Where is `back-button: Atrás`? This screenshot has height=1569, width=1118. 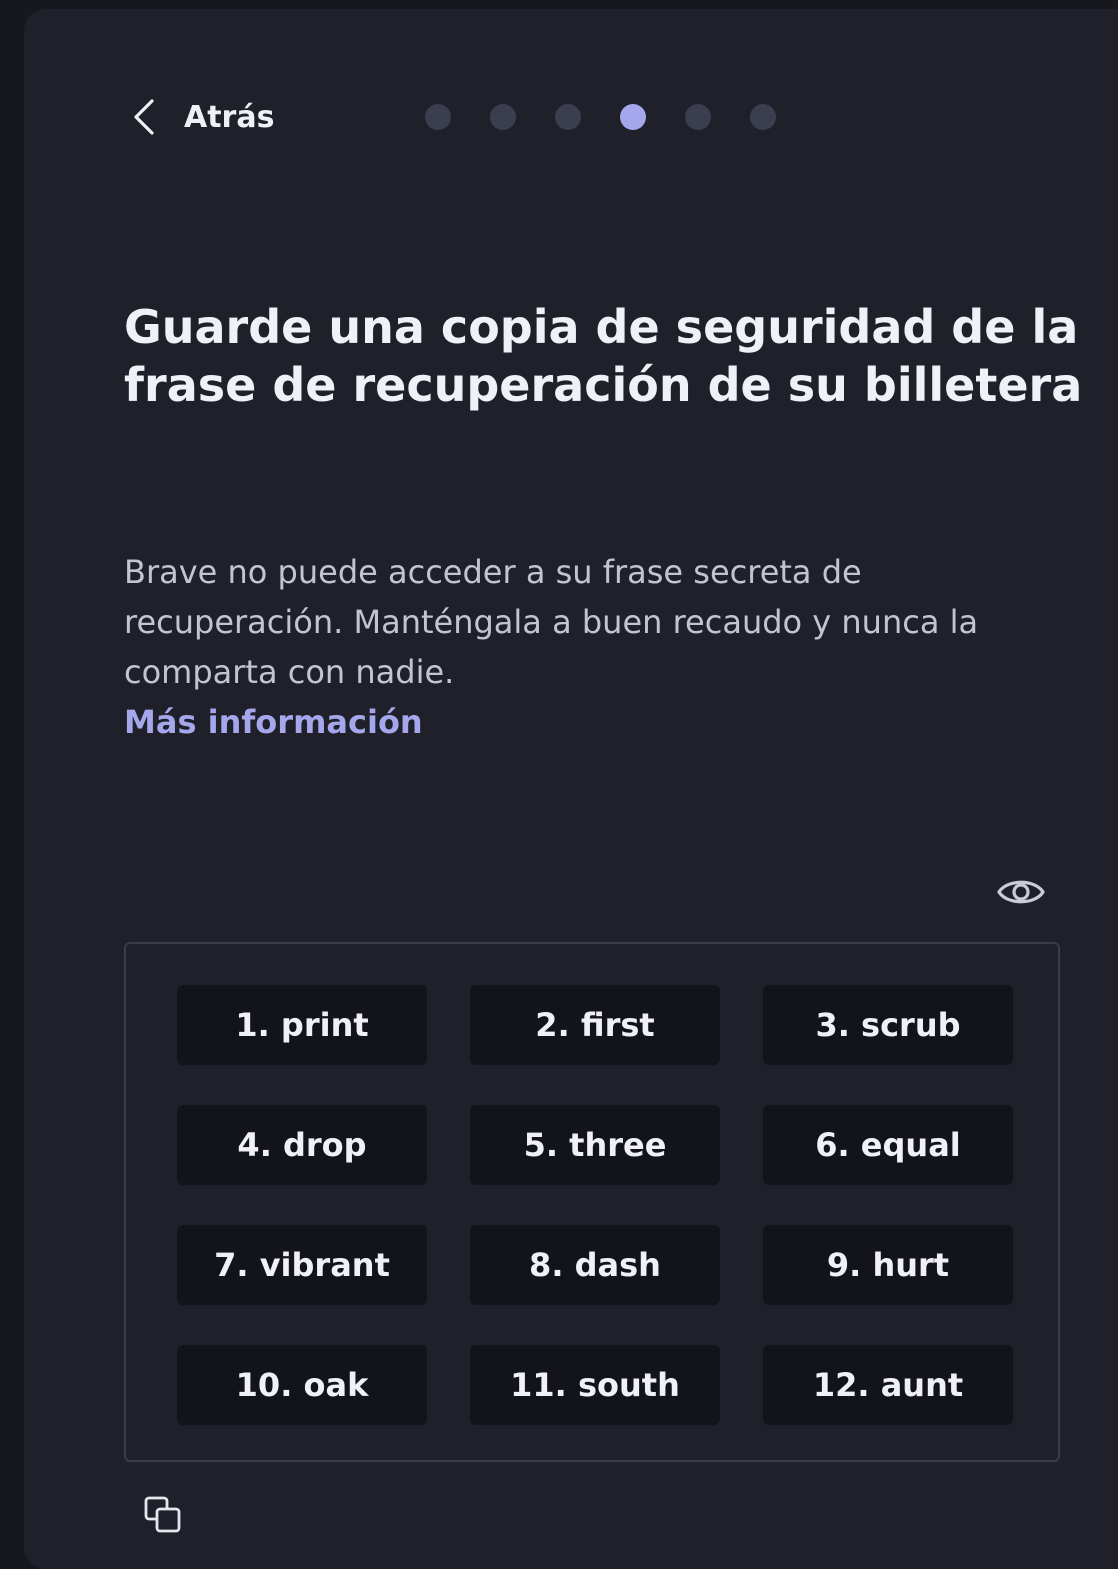 back-button: Atrás is located at coordinates (202, 117).